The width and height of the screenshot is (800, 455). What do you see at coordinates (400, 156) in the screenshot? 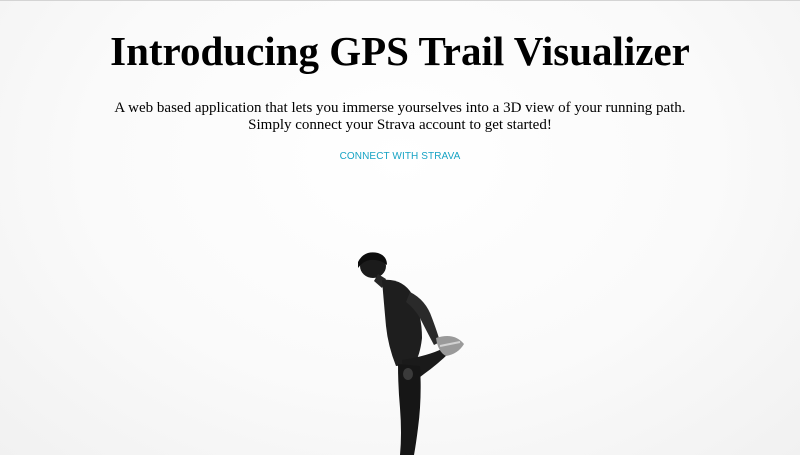
I see `connect-with-strava-link: CONNECT WITH STRAVA` at bounding box center [400, 156].